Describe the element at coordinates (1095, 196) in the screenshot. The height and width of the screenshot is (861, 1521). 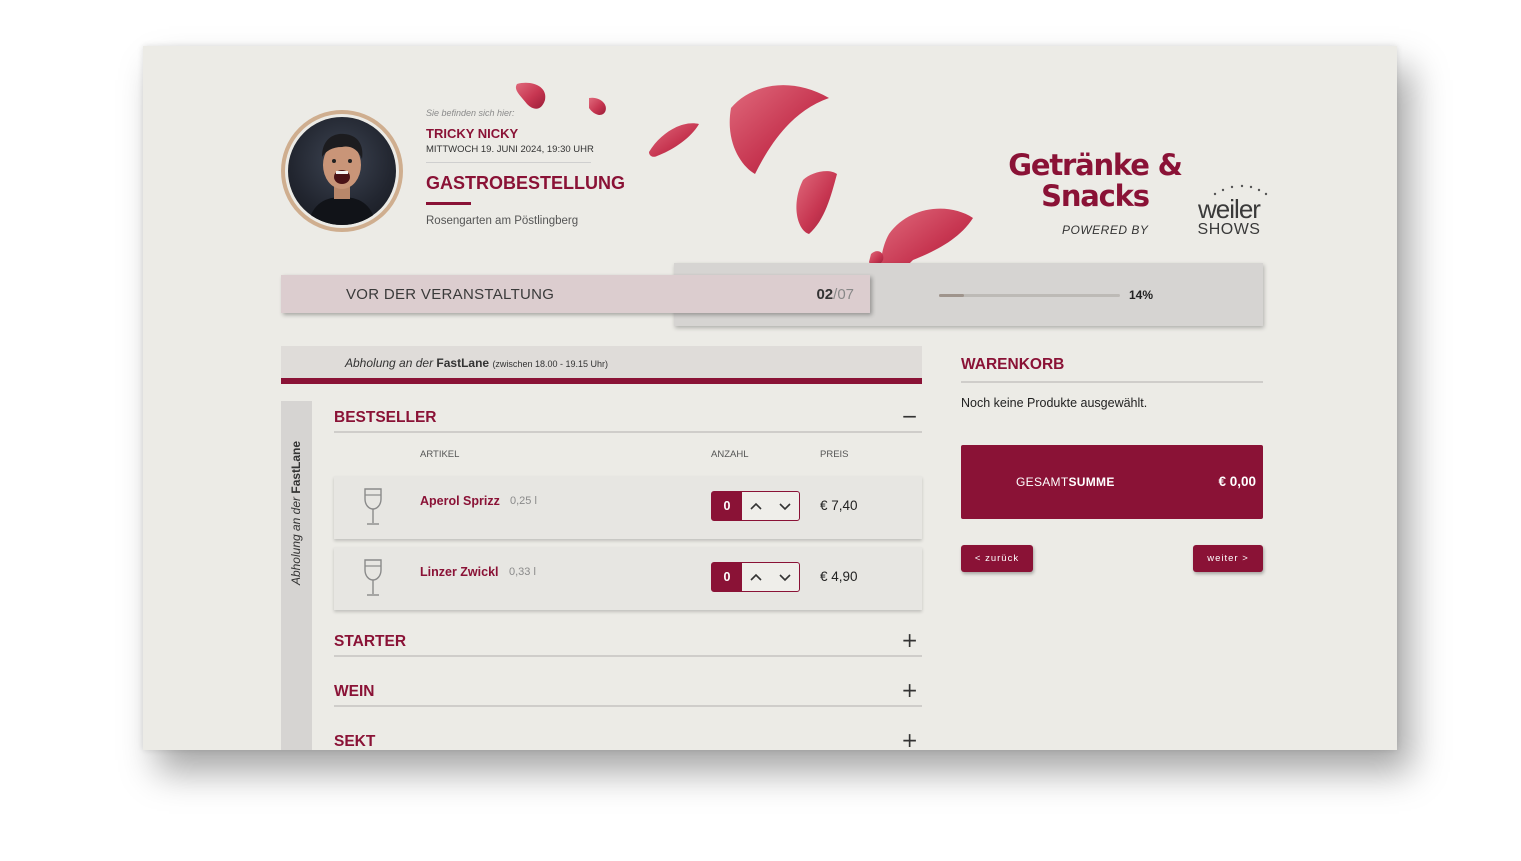
I see `brand-line-2: Snacks` at that location.